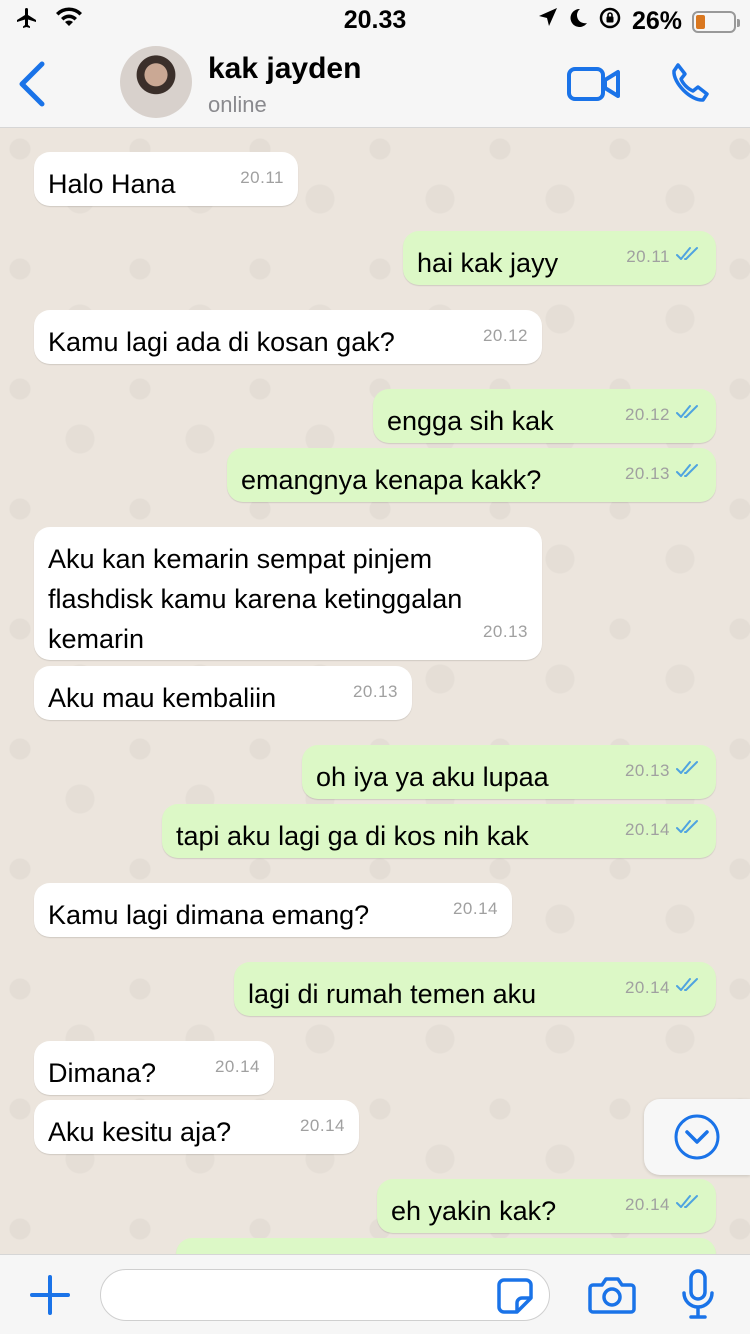 This screenshot has width=750, height=1334. What do you see at coordinates (325, 1295) in the screenshot?
I see `message-input` at bounding box center [325, 1295].